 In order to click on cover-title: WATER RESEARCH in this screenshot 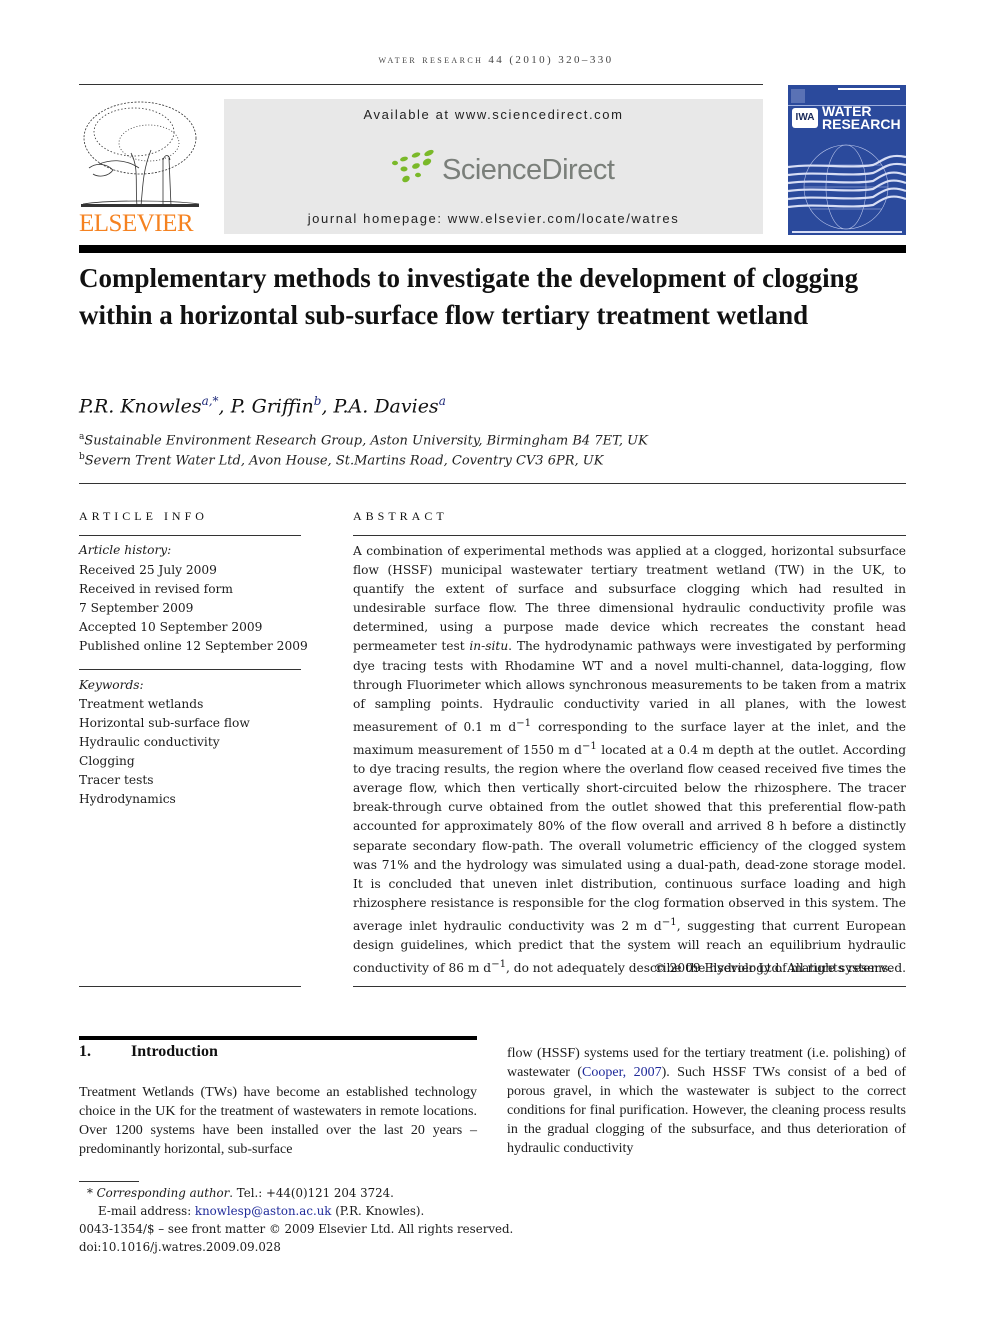, I will do `click(861, 118)`.